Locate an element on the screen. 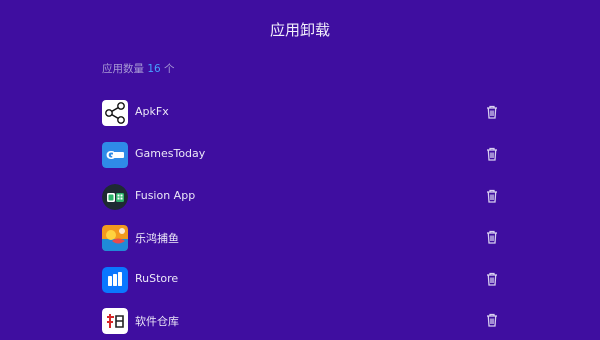 The image size is (600, 340). page-title: 应用卸载 is located at coordinates (299, 30).